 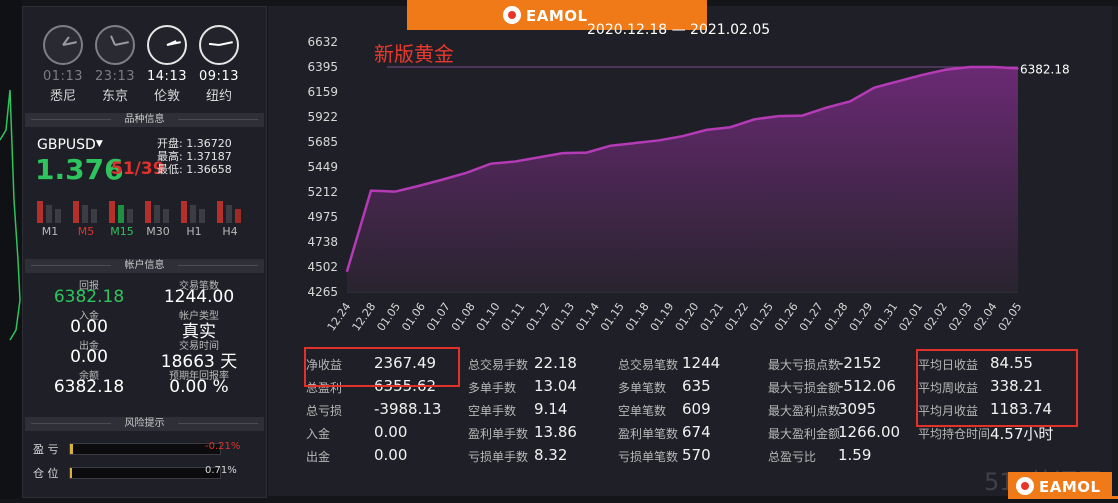 I want to click on x-tick-label: 01.27, so click(x=811, y=316).